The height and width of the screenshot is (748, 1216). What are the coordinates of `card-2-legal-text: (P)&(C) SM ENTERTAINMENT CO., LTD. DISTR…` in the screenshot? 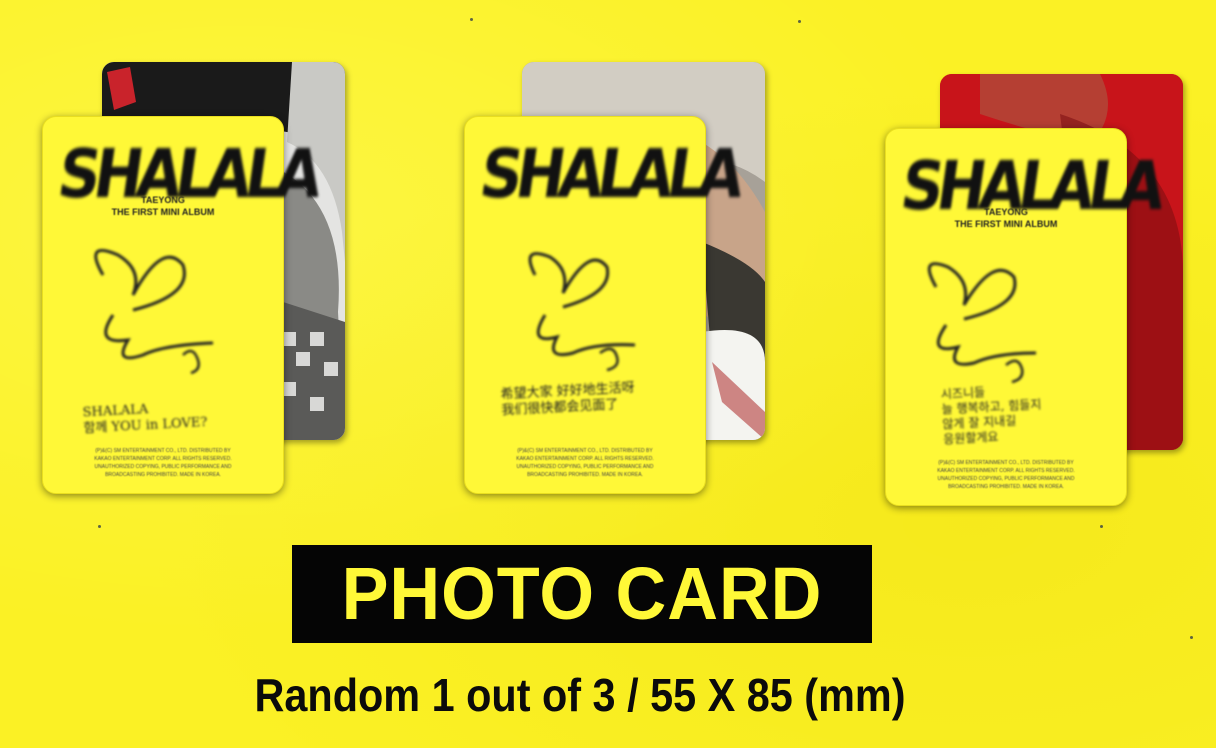 It's located at (585, 463).